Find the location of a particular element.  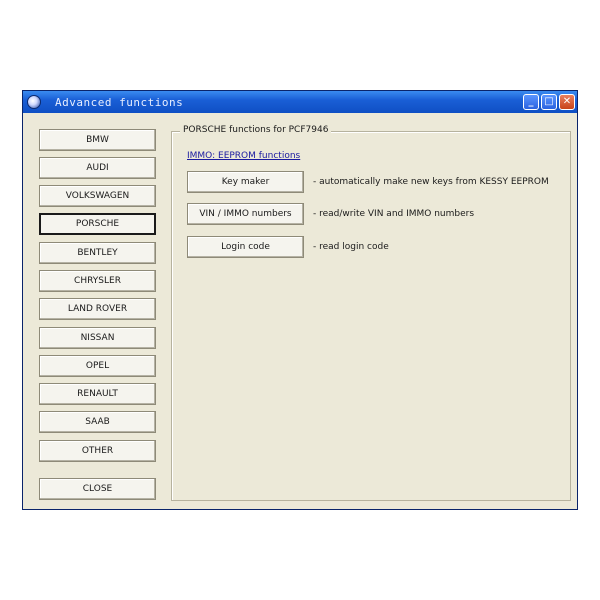

minimize-button: _ is located at coordinates (531, 102).